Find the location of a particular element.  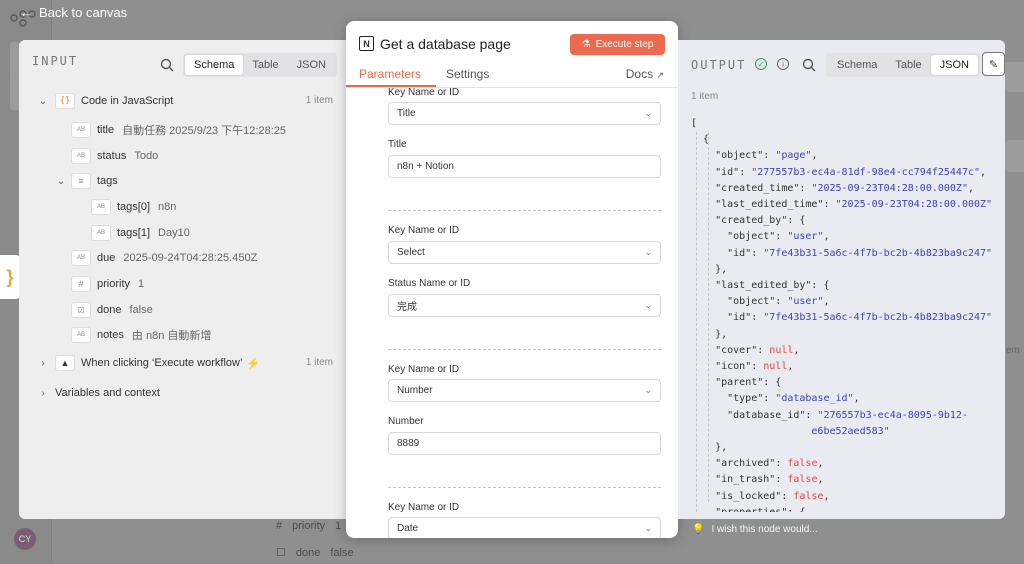

output-view-table: Table is located at coordinates (908, 65).